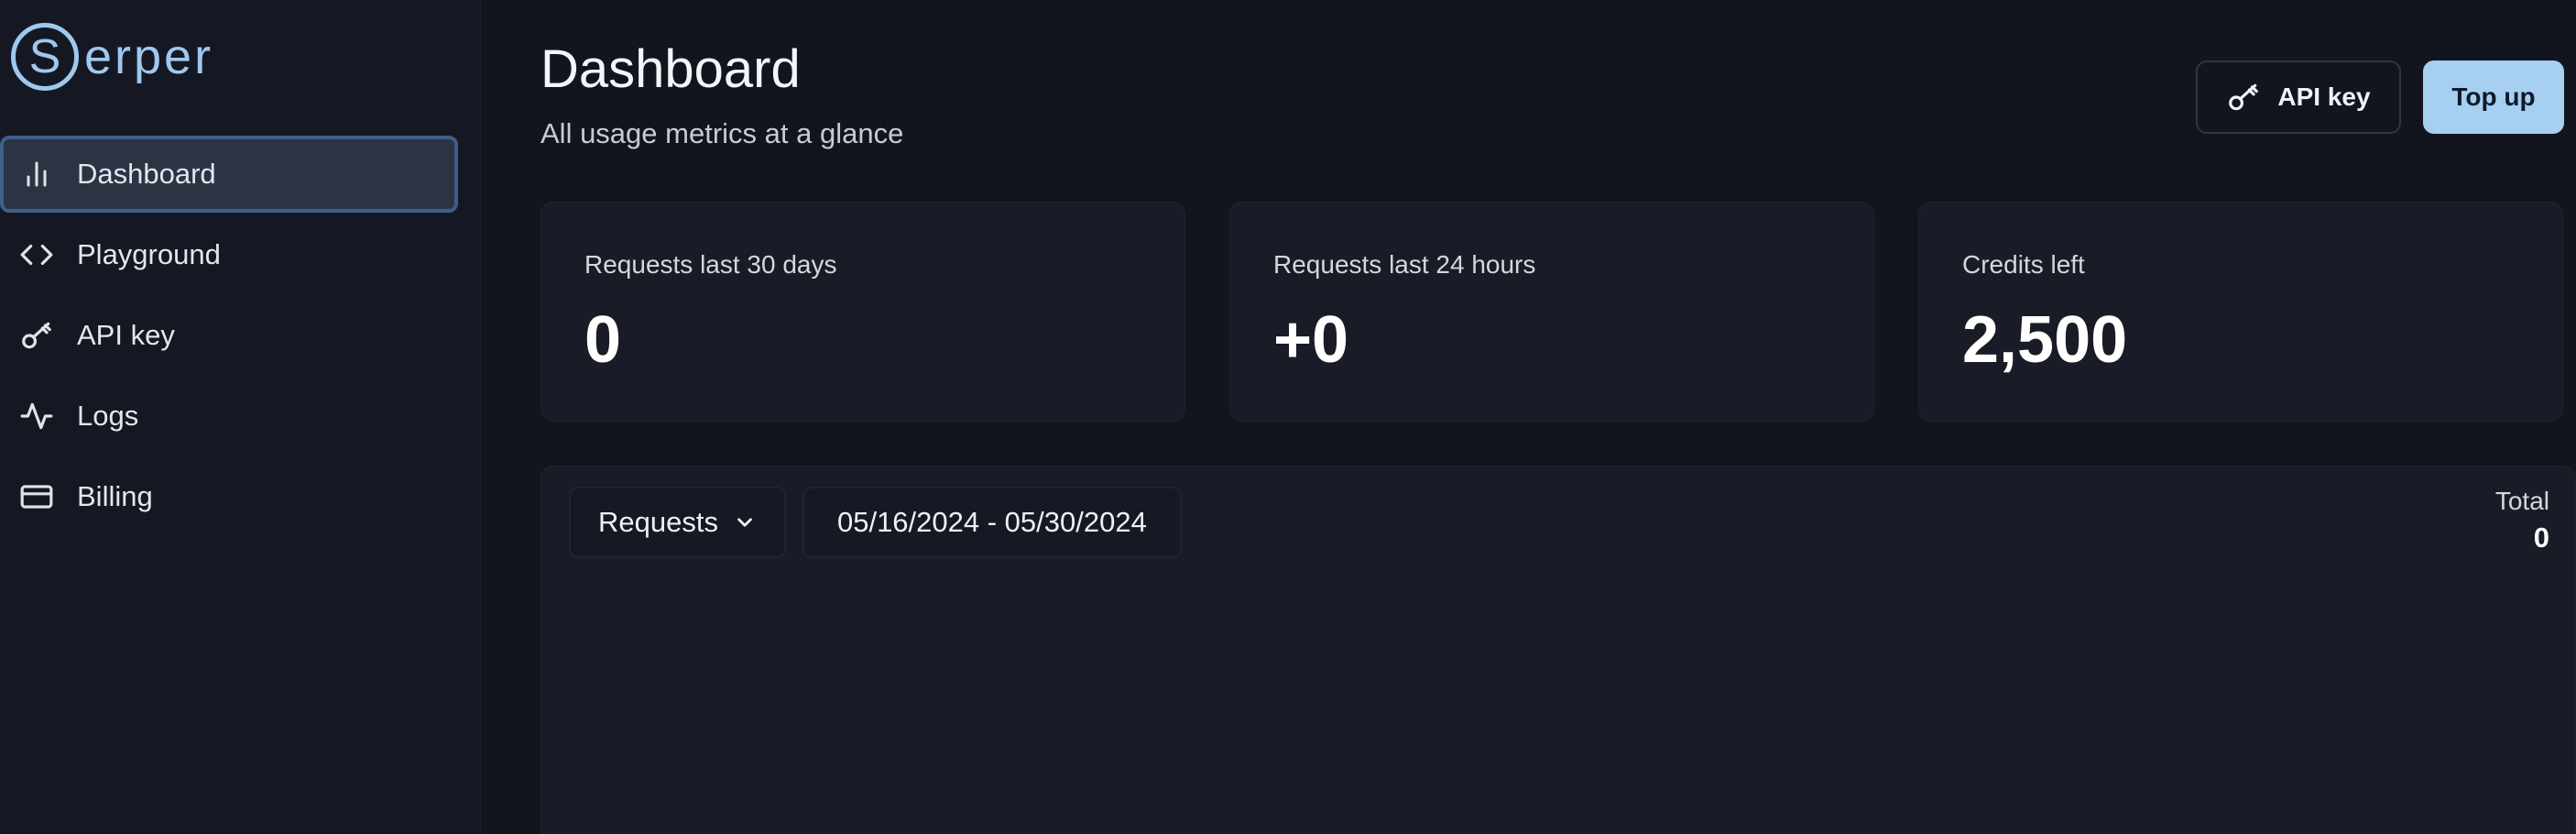 The height and width of the screenshot is (834, 2576). I want to click on page-title: Dashboard, so click(671, 69).